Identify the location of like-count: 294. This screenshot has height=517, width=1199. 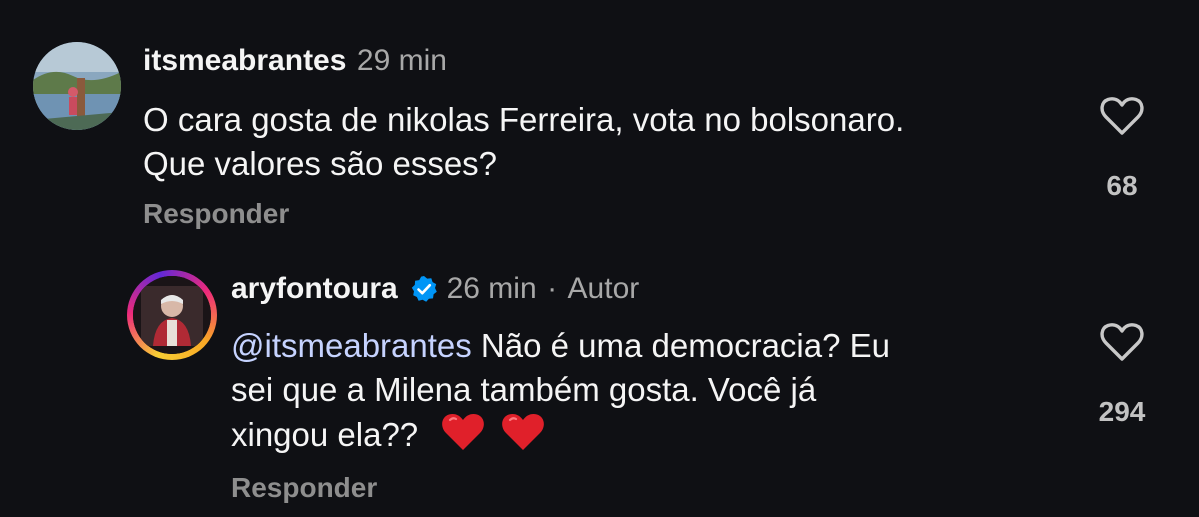
(1122, 411).